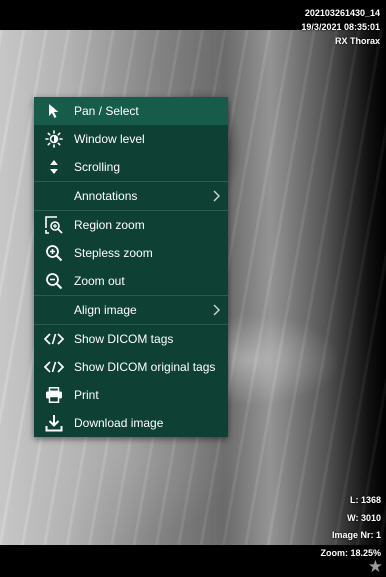 The height and width of the screenshot is (577, 386). I want to click on menu-item-label: Annotations, so click(106, 196).